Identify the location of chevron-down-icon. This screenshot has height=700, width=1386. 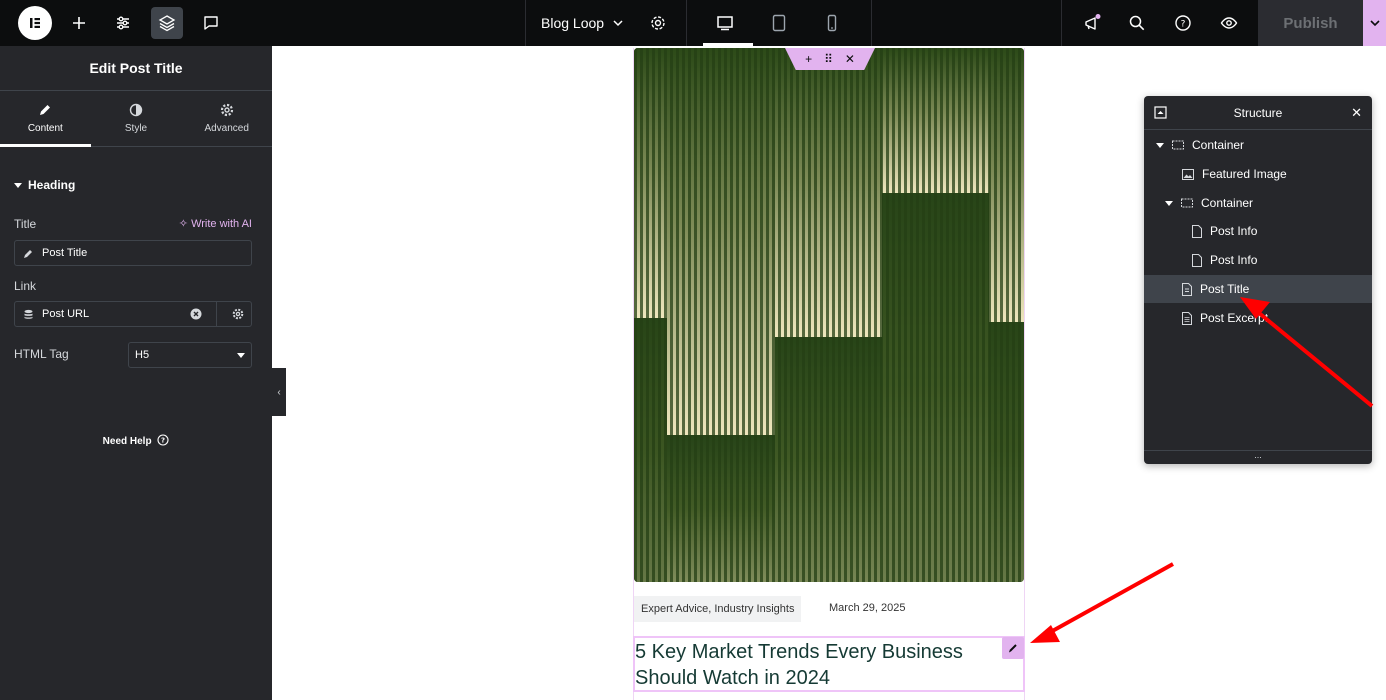
(618, 23).